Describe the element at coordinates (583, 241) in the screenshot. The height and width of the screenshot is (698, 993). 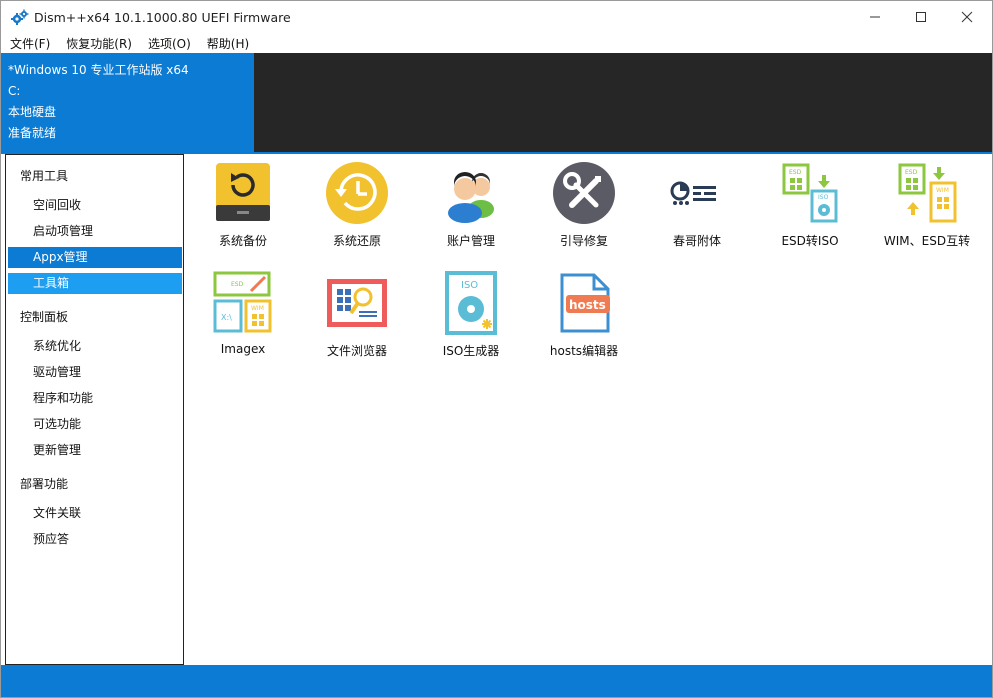
I see `tool-label: 引导修复` at that location.